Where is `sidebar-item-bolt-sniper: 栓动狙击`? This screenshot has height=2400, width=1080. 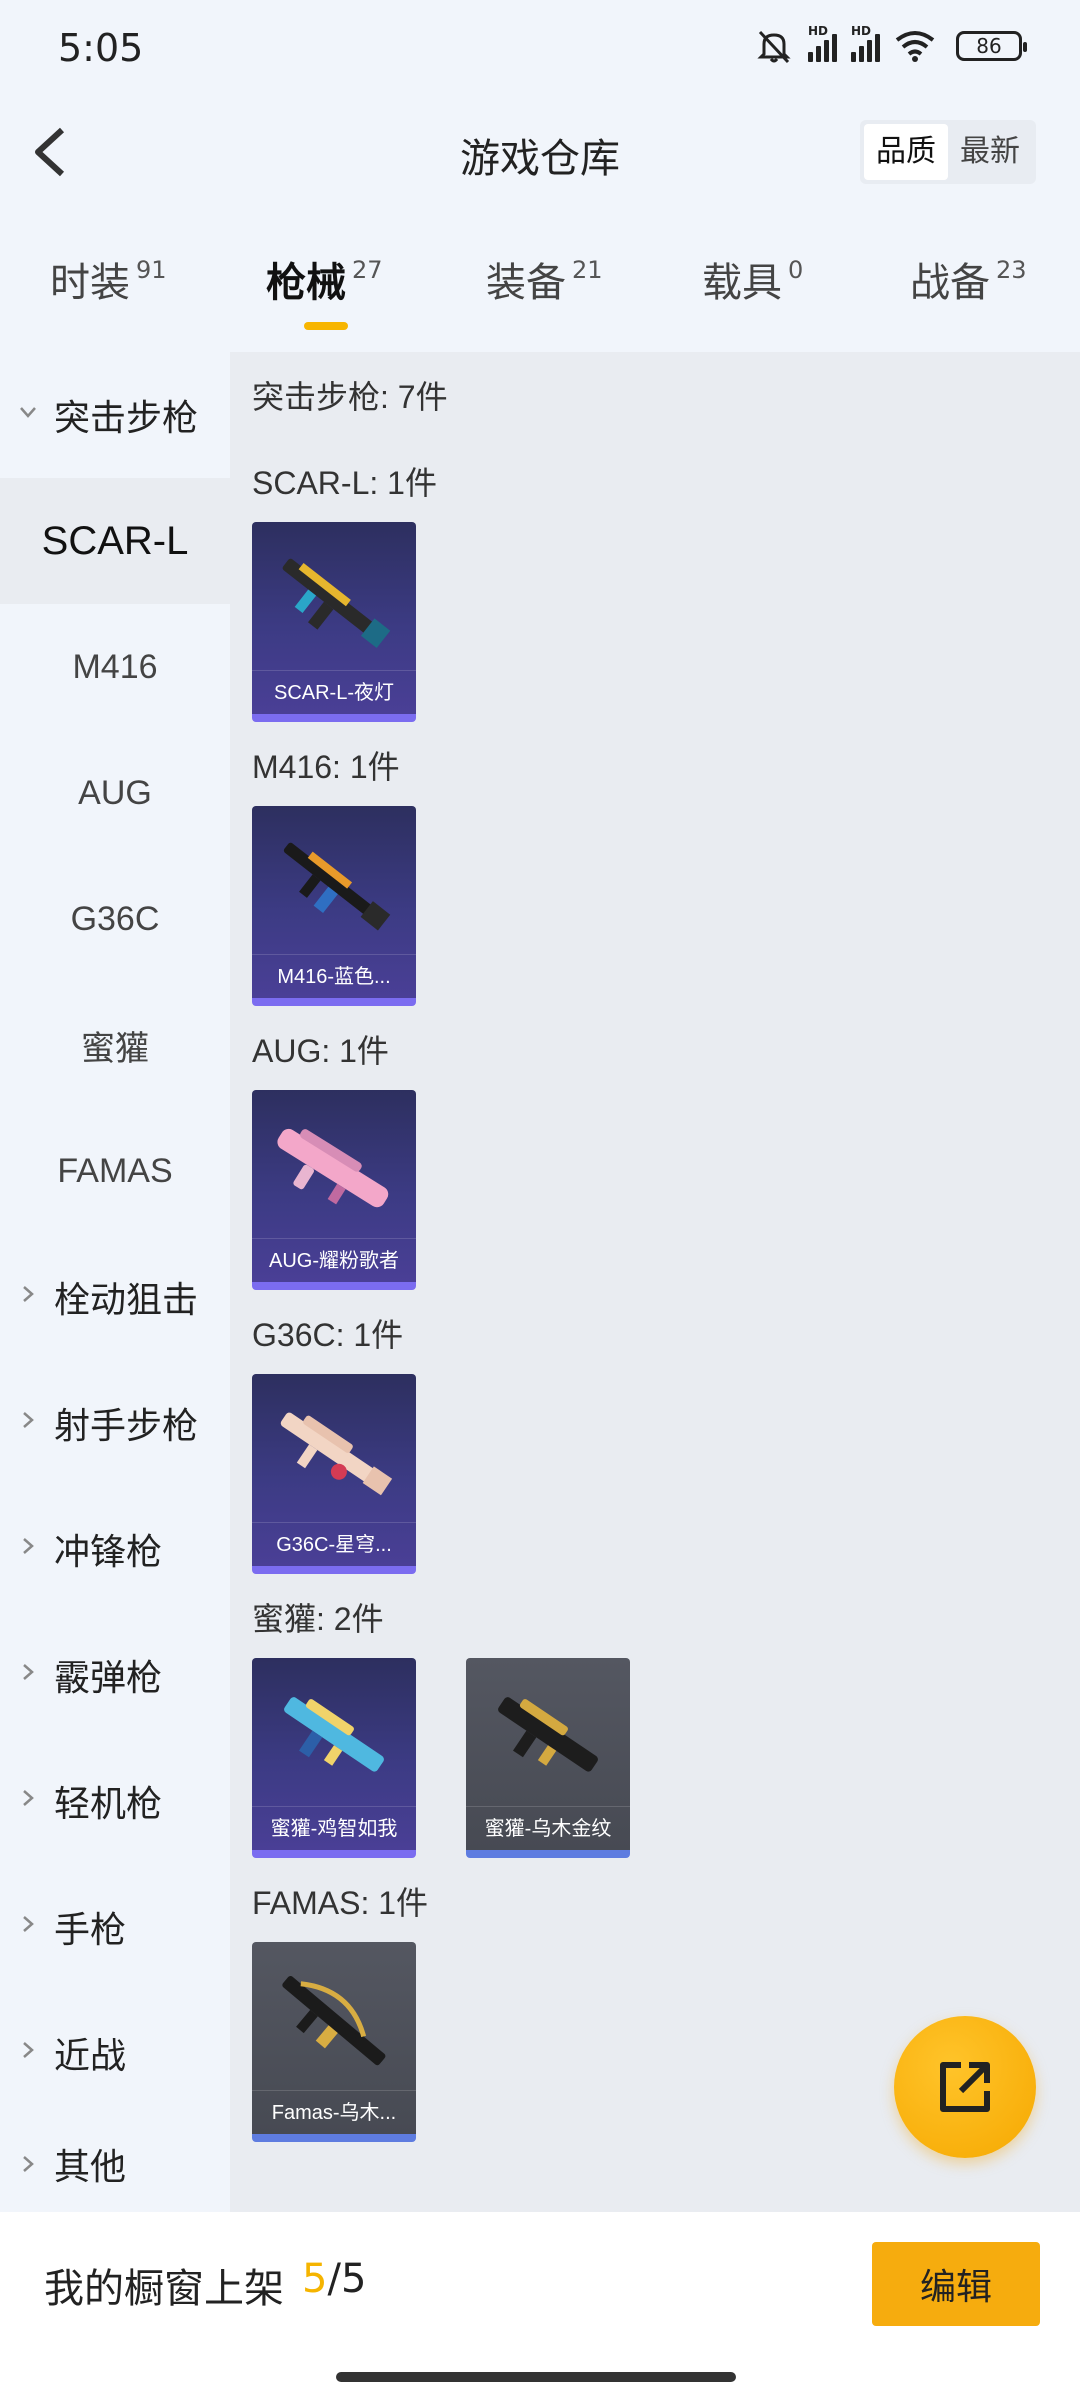 sidebar-item-bolt-sniper: 栓动狙击 is located at coordinates (115, 1297).